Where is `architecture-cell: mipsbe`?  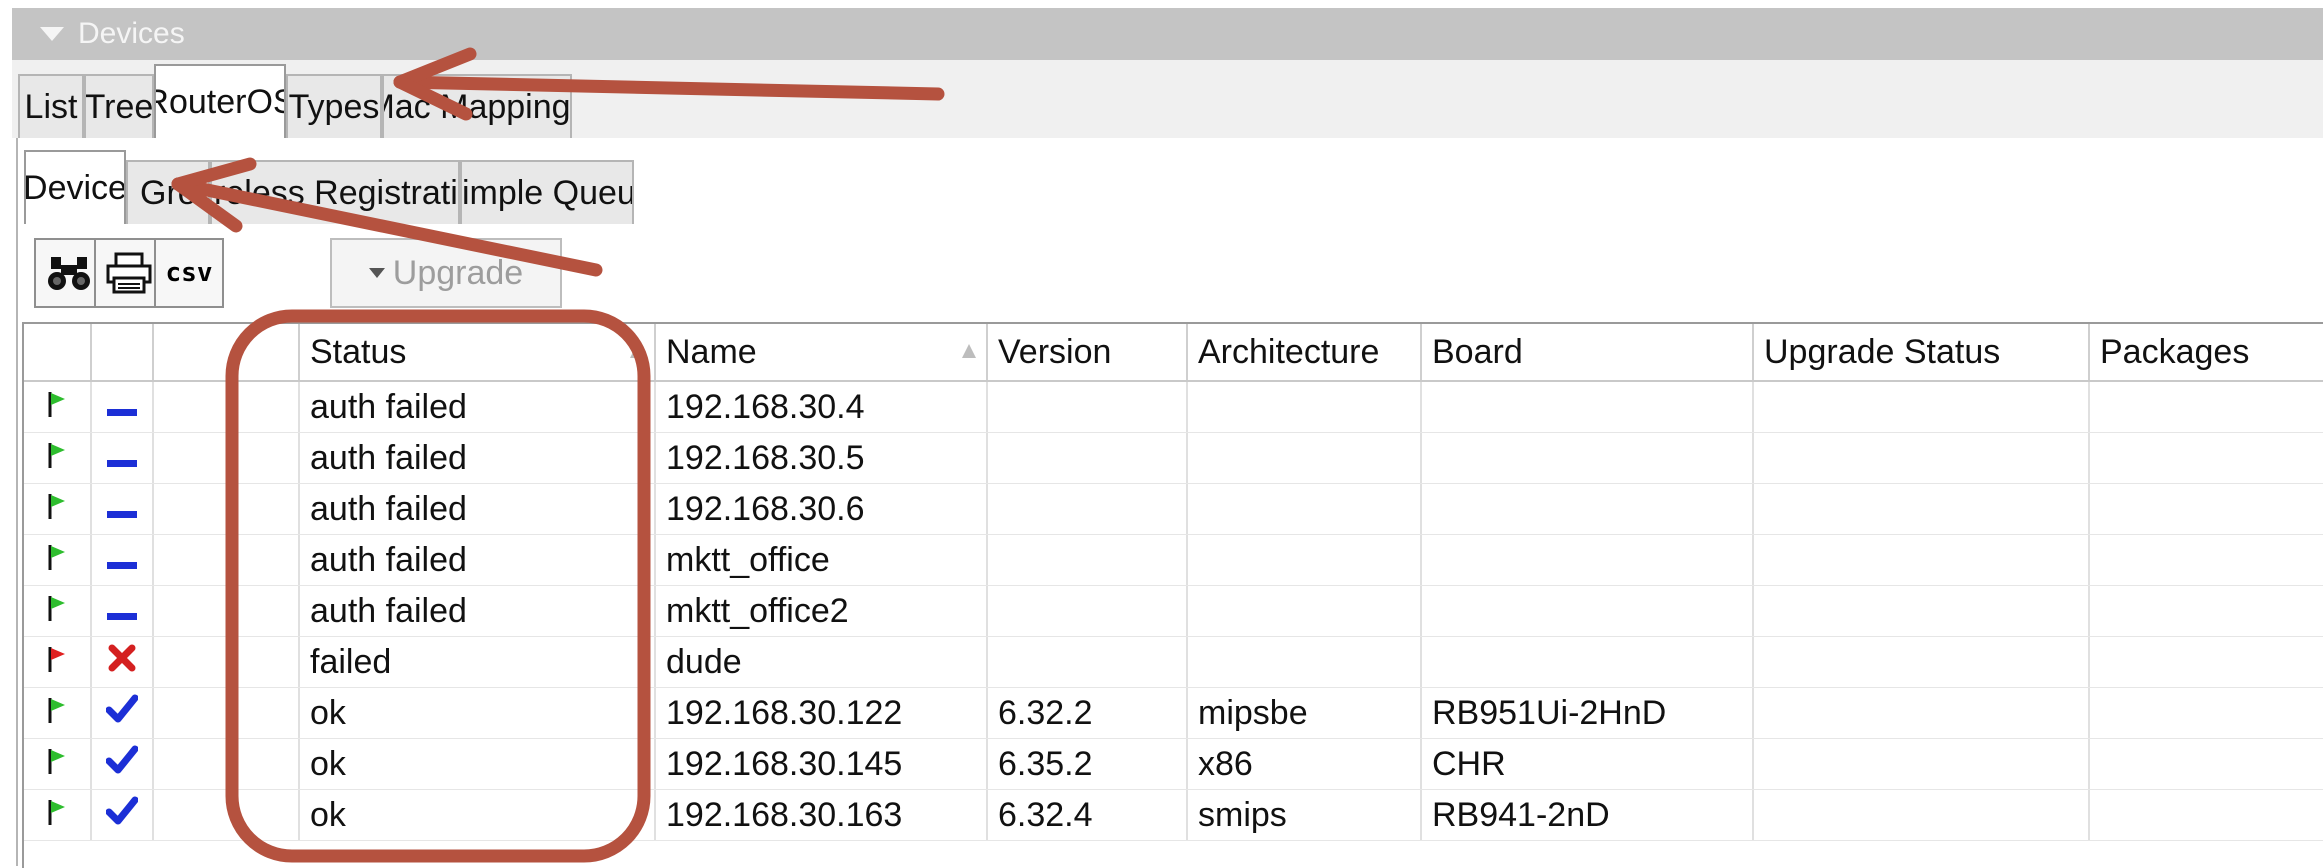
architecture-cell: mipsbe is located at coordinates (1305, 713).